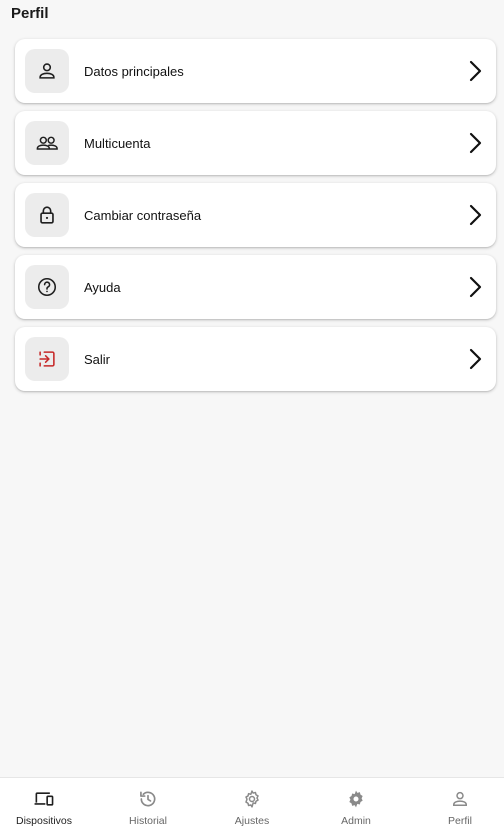 This screenshot has width=504, height=832. Describe the element at coordinates (44, 799) in the screenshot. I see `devices-icon` at that location.